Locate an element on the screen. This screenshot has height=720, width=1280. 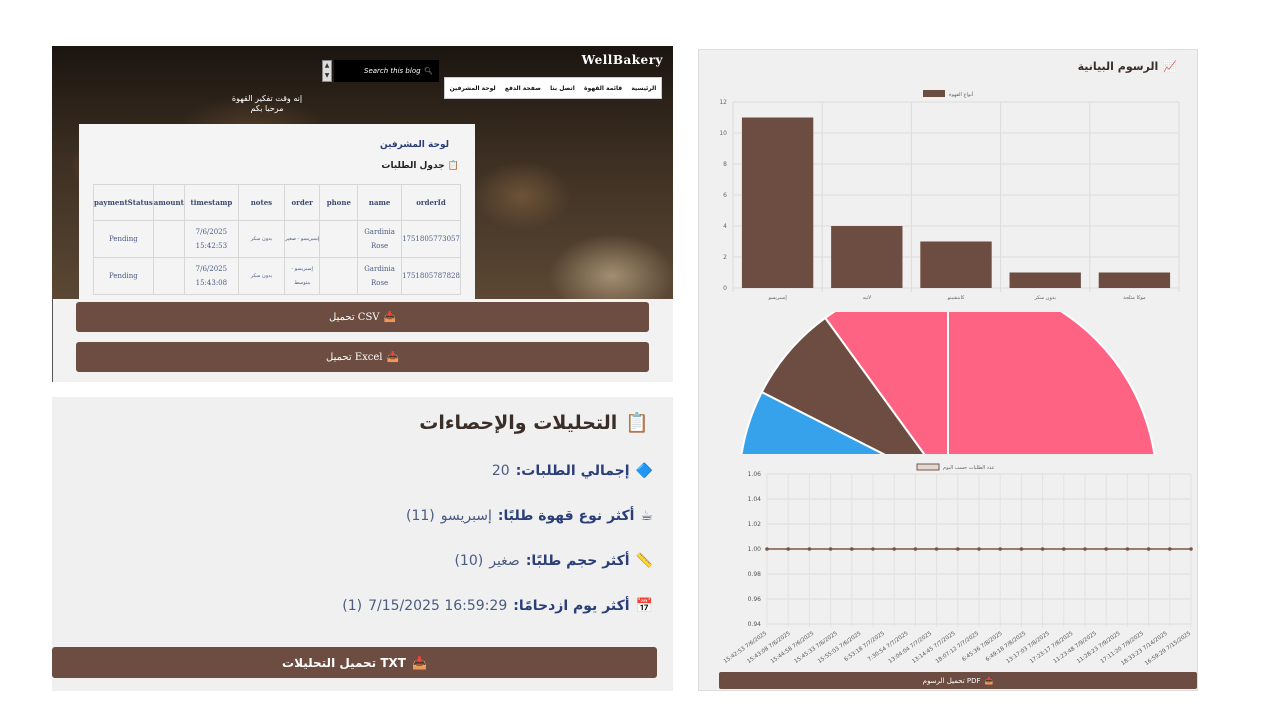
x-tick-label: إسبريسو is located at coordinates (777, 298).